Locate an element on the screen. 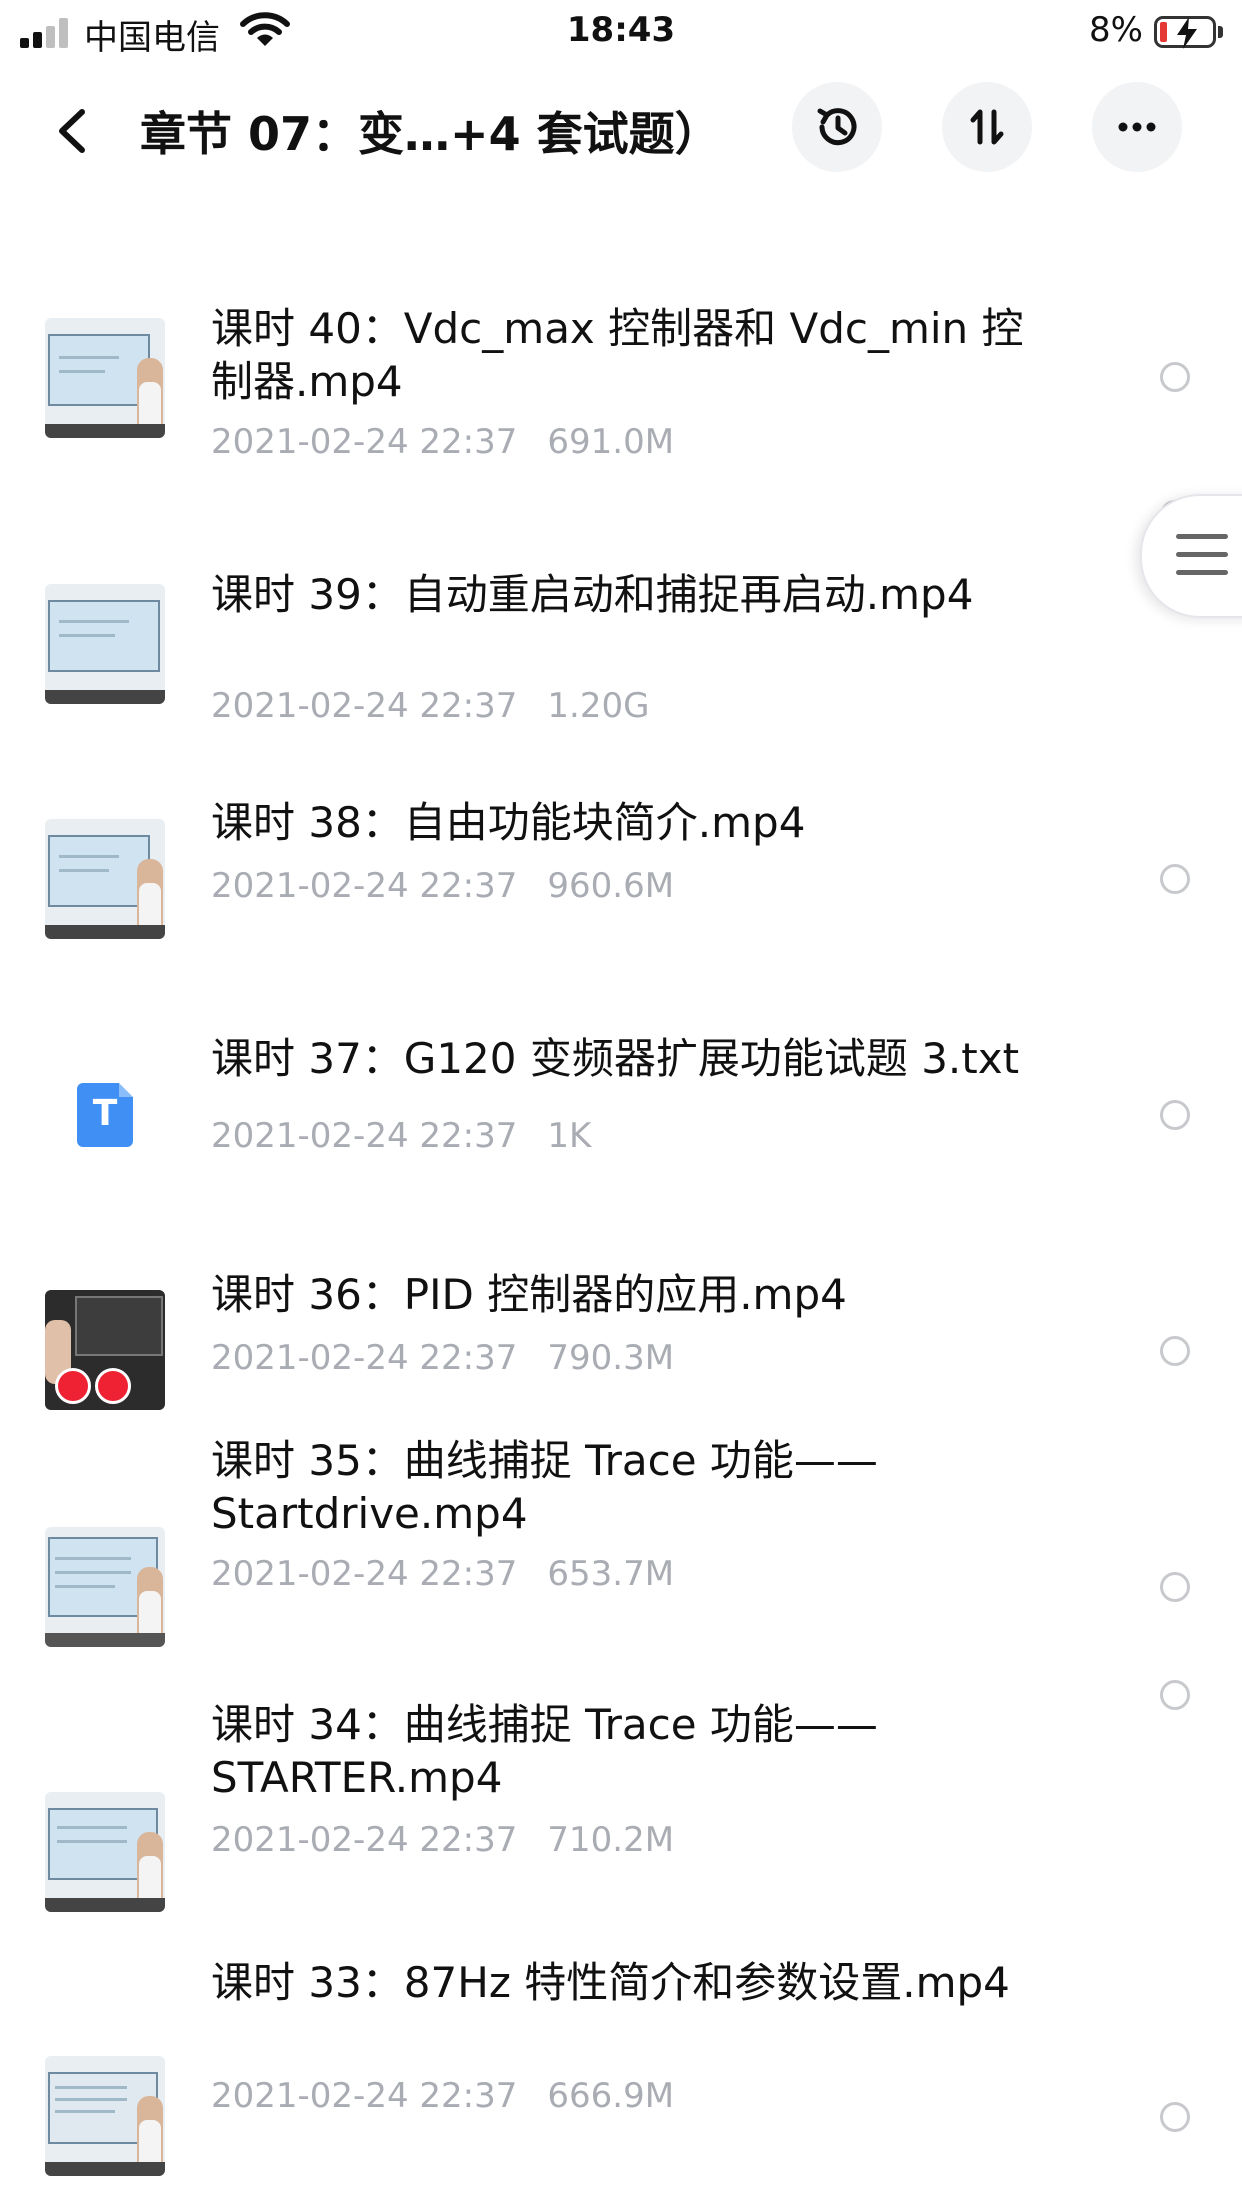 The image size is (1242, 2208). history-icon is located at coordinates (837, 127).